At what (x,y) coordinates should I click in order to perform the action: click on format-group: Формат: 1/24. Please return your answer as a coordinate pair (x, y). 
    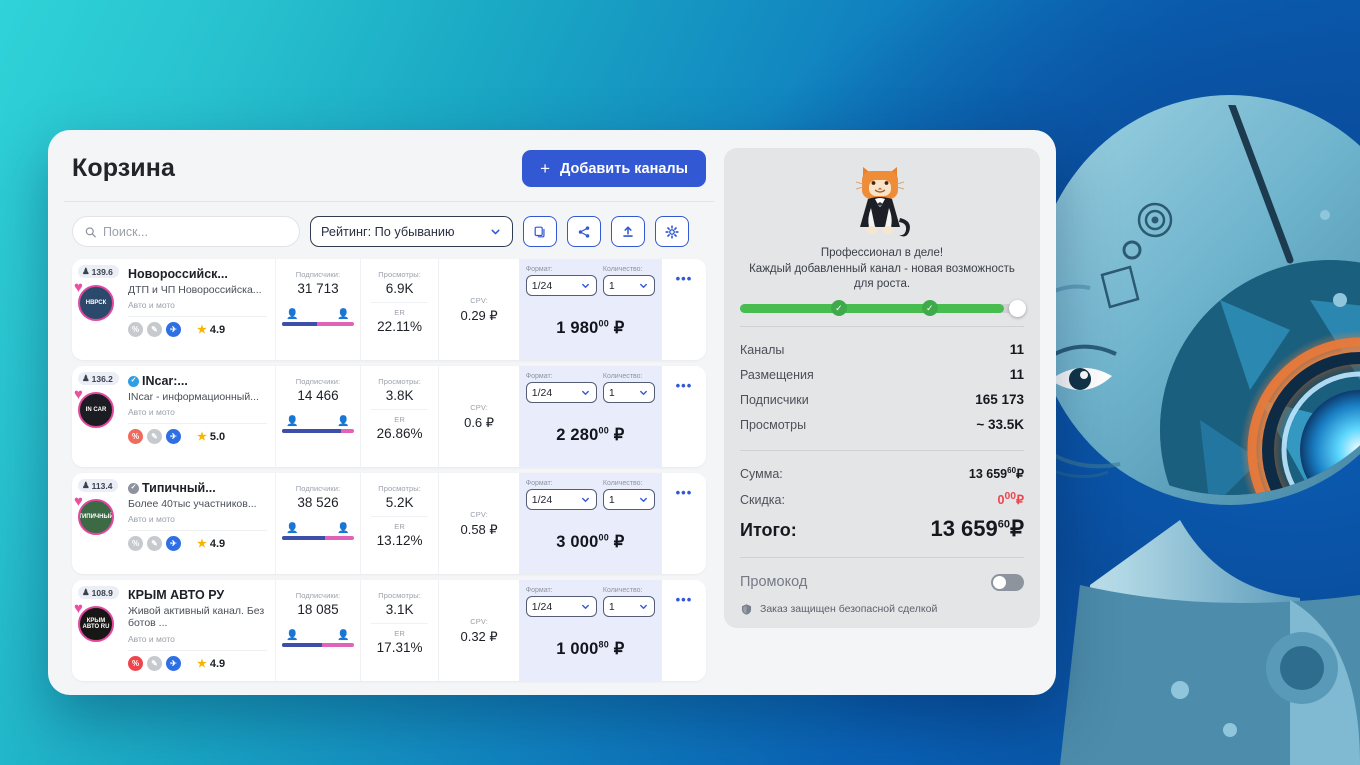
    Looking at the image, I should click on (561, 602).